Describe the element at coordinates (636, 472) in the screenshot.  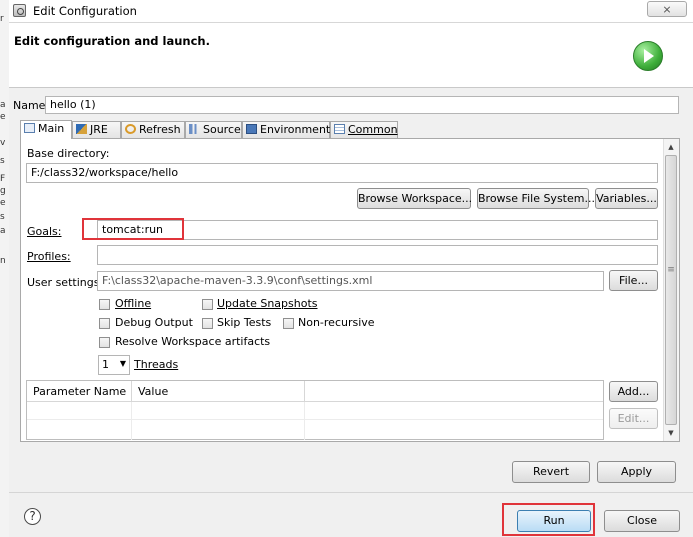
I see `apply-button: Apply` at that location.